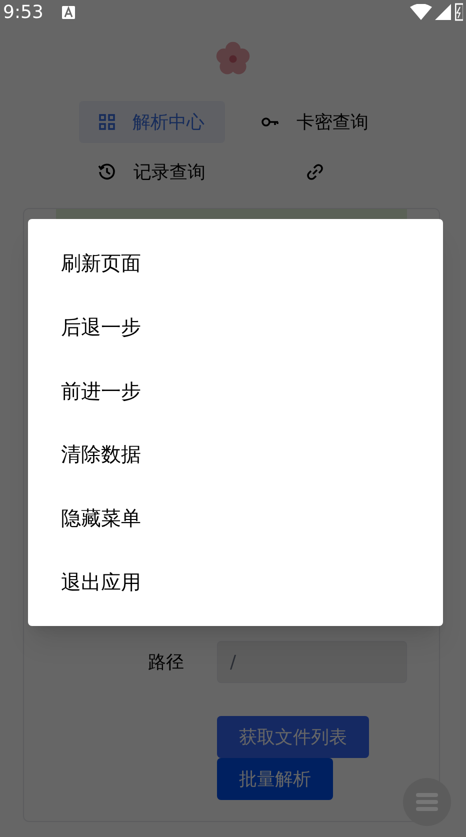 The width and height of the screenshot is (466, 837). Describe the element at coordinates (235, 518) in the screenshot. I see `menu-item: 隐藏菜单` at that location.